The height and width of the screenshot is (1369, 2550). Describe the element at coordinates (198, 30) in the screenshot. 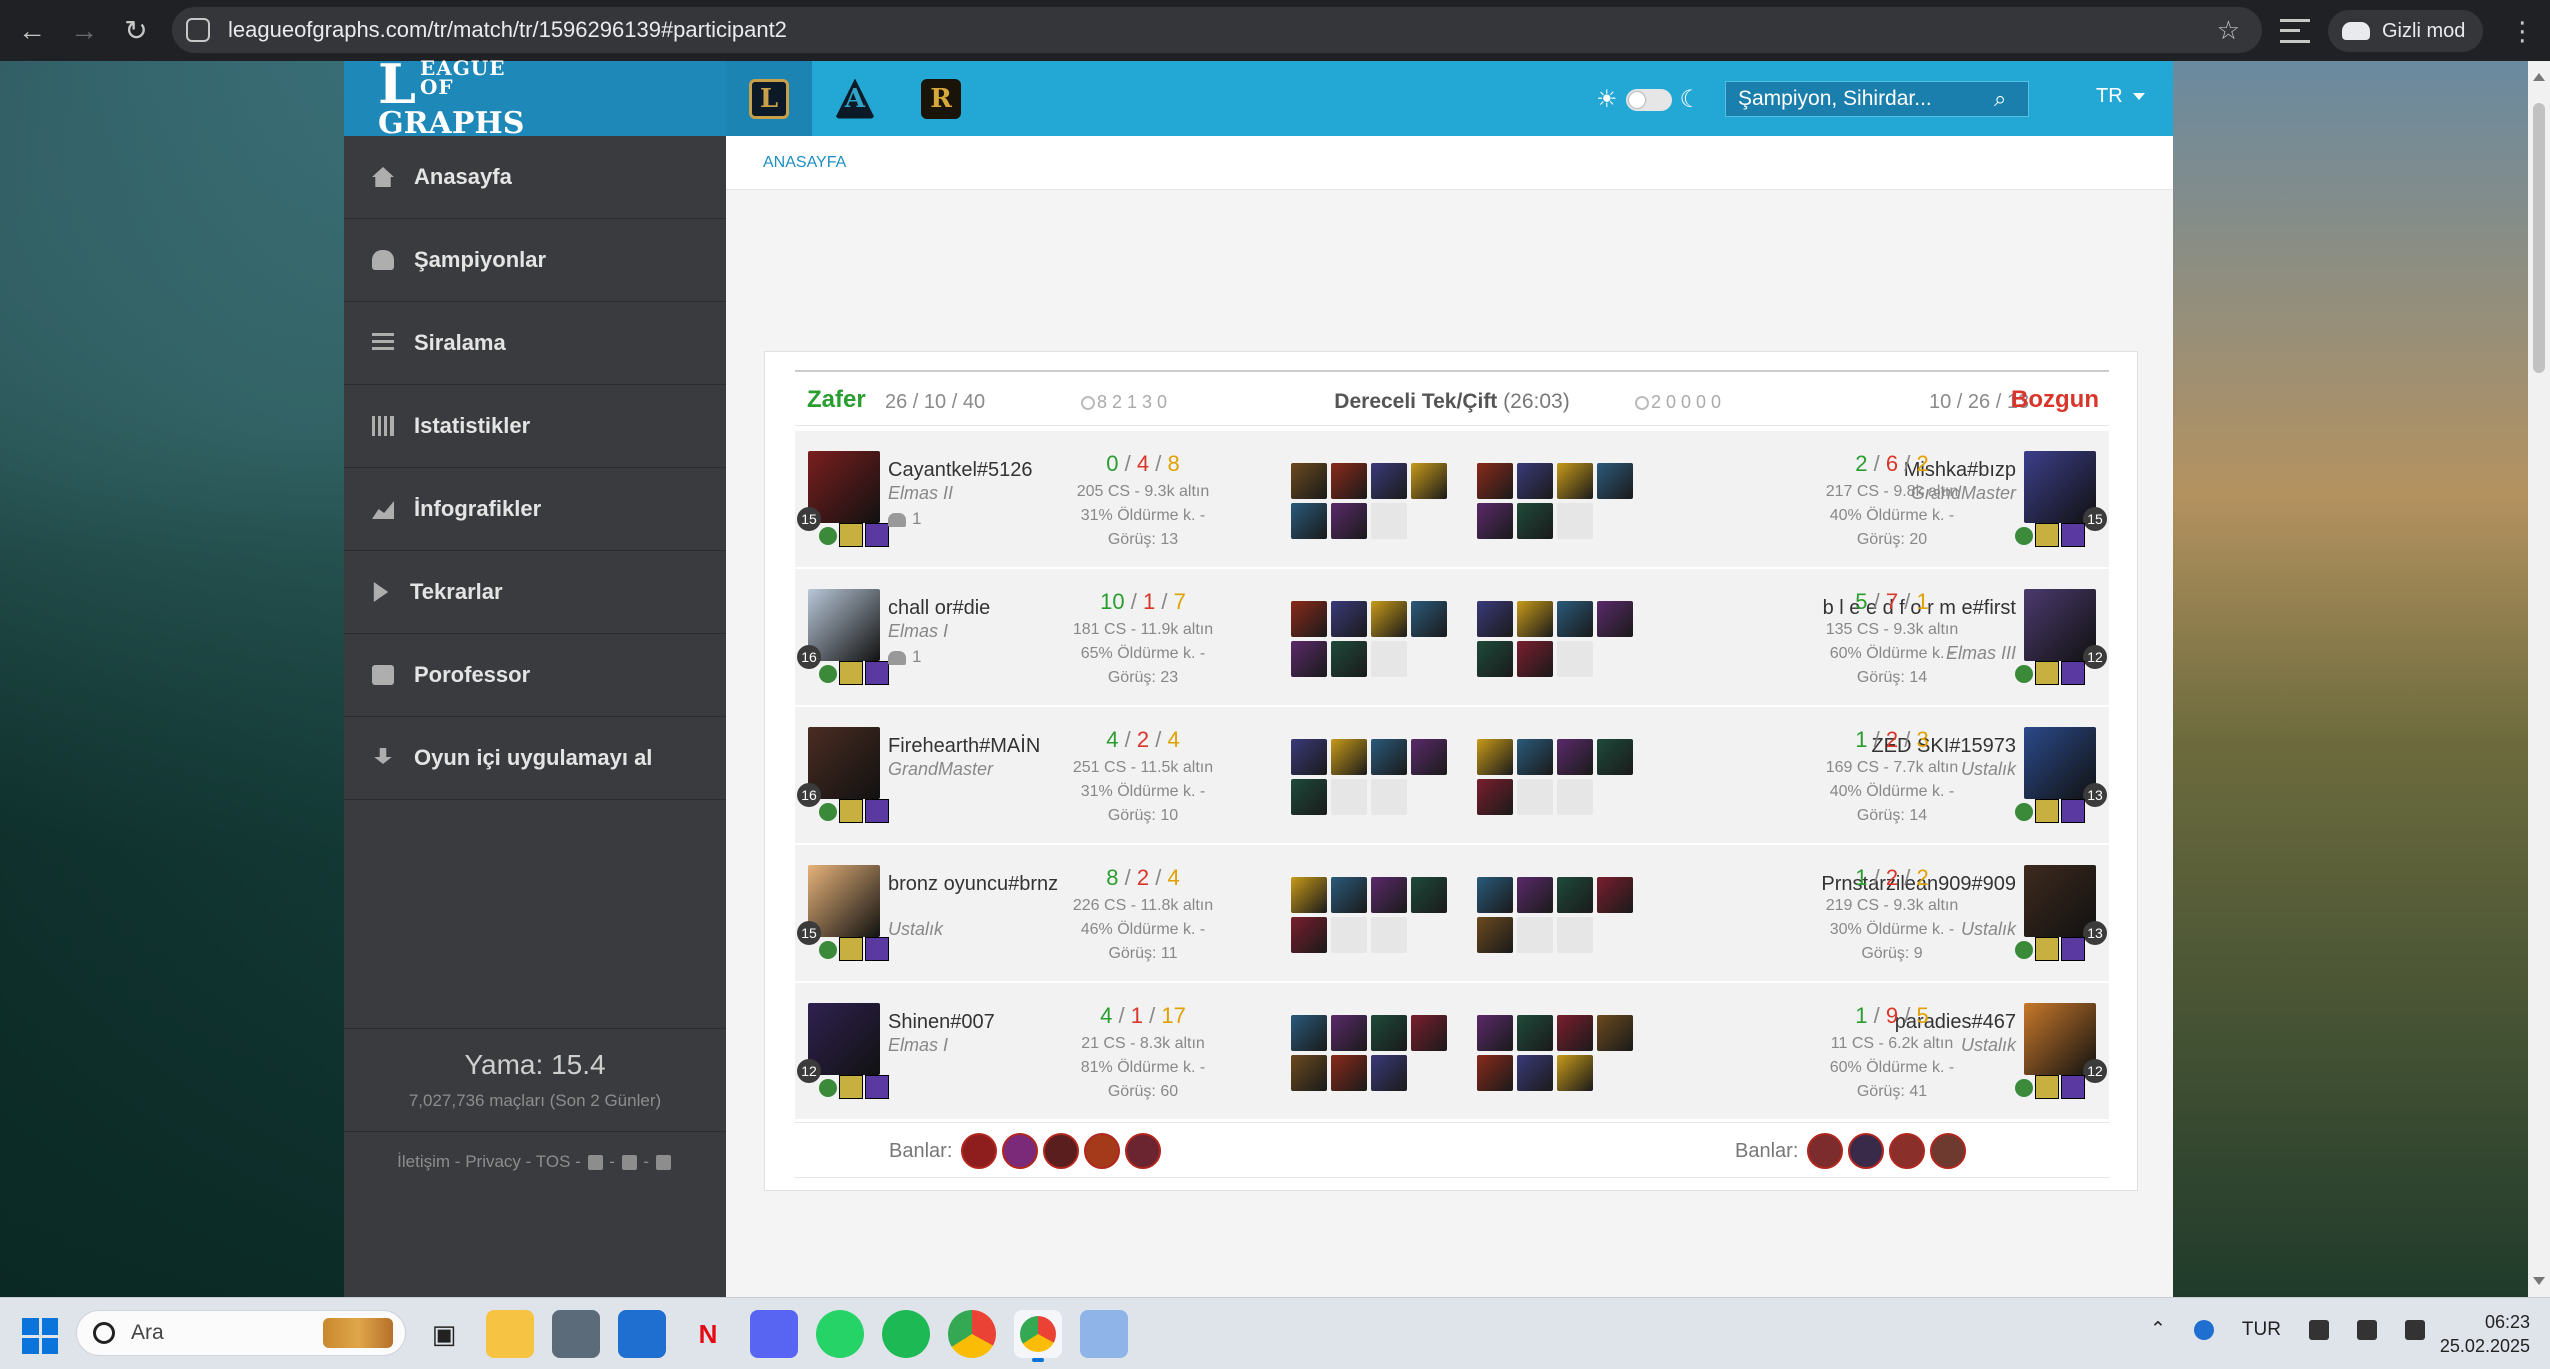

I see `site-settings-icon` at that location.